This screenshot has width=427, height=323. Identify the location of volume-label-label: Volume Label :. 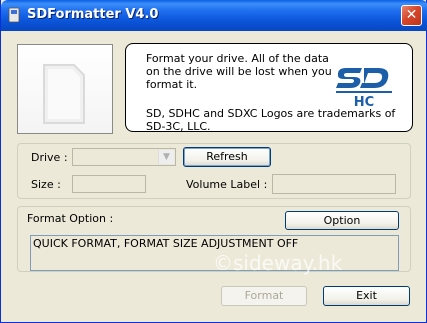
(227, 184).